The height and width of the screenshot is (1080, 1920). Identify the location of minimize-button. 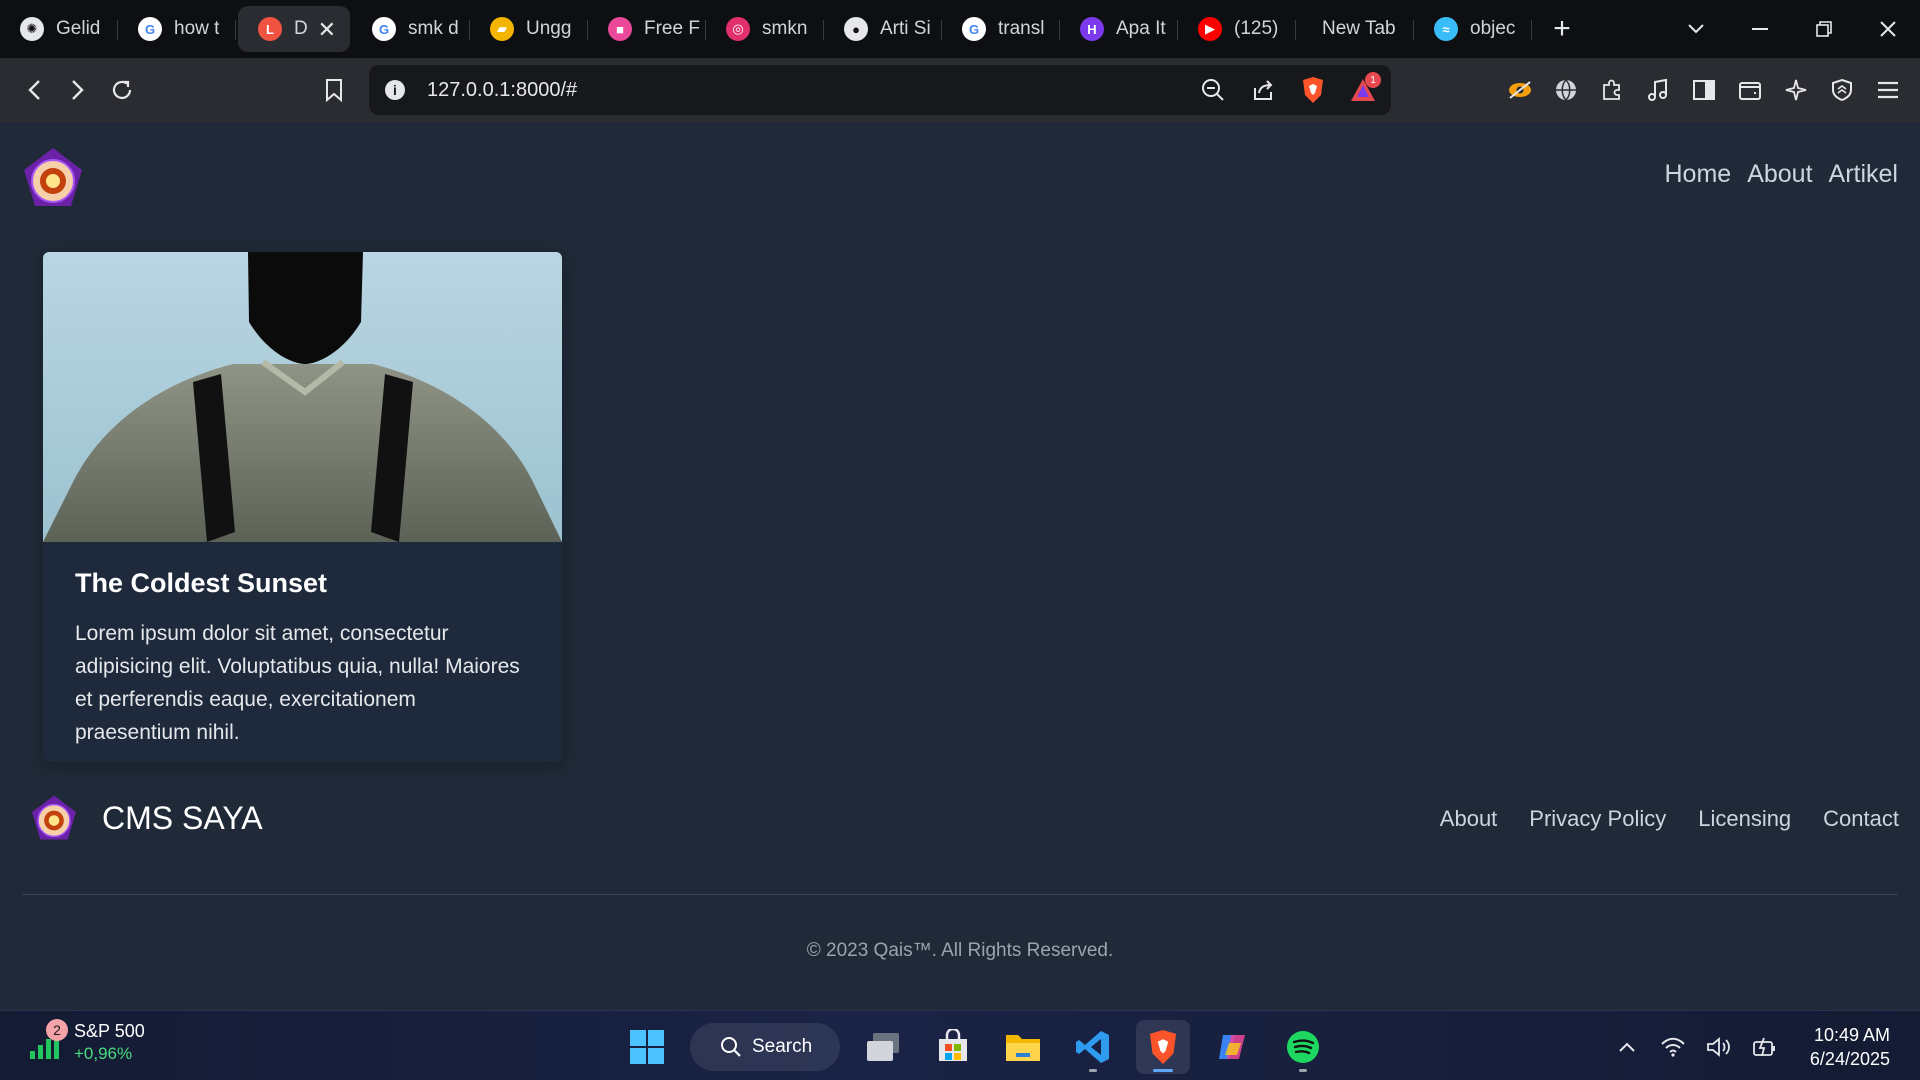
(1760, 29).